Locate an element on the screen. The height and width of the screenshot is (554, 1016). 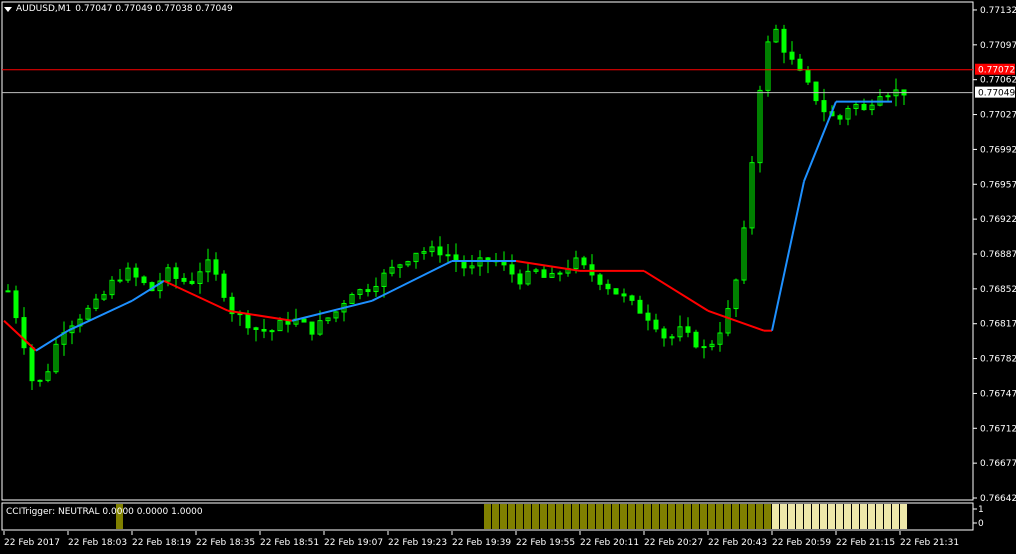
price-label: 0.76747 is located at coordinates (998, 394).